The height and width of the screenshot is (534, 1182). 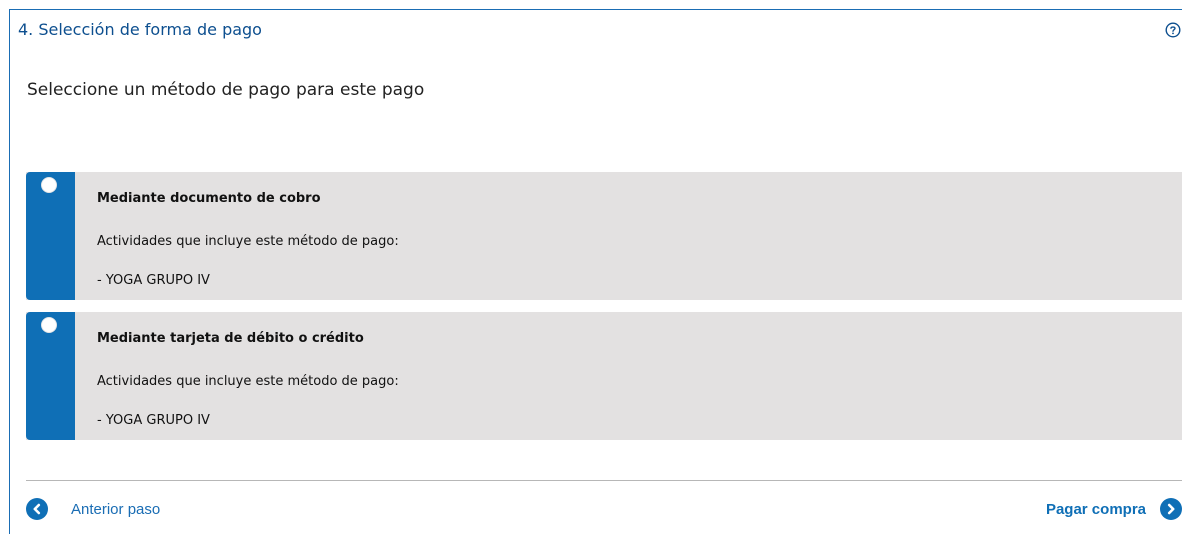 I want to click on divider, so click(x=604, y=480).